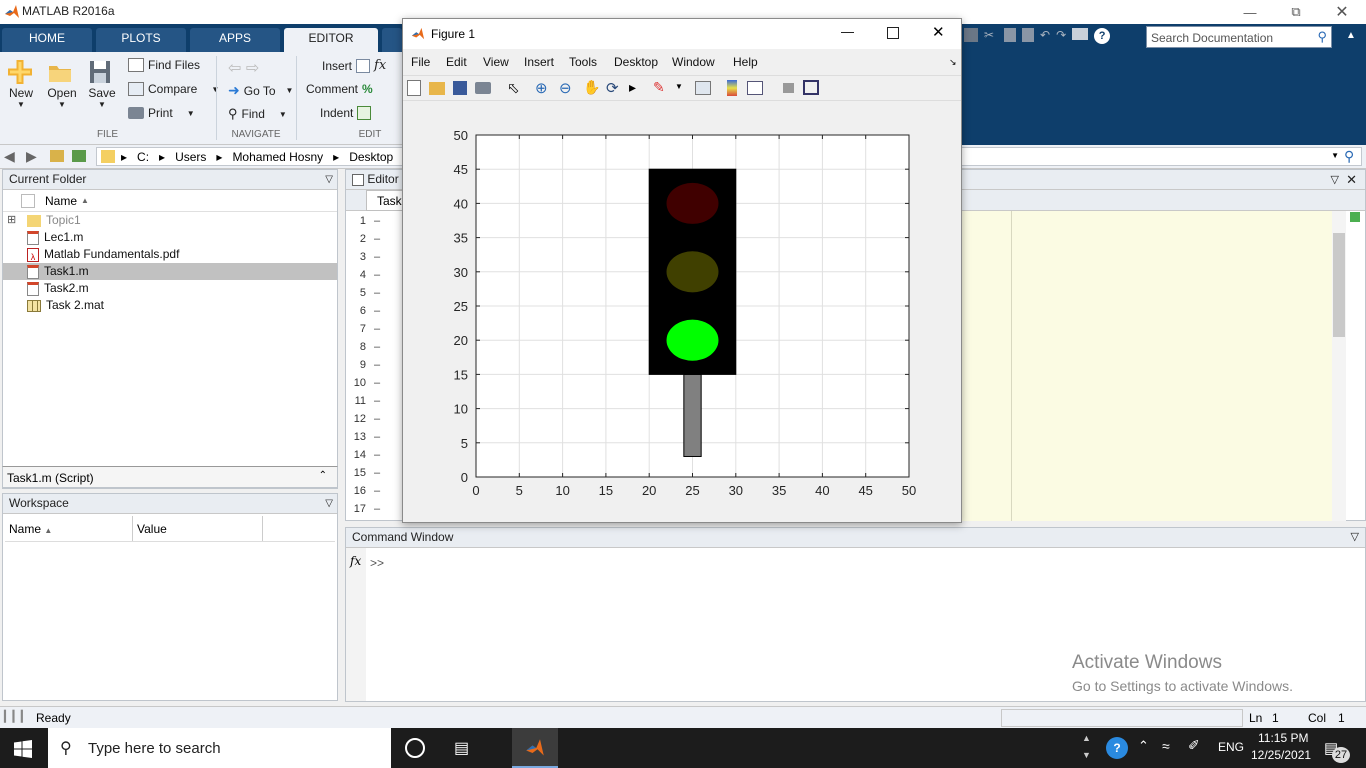 This screenshot has height=768, width=1366. What do you see at coordinates (414, 88) in the screenshot?
I see `new-figure-icon` at bounding box center [414, 88].